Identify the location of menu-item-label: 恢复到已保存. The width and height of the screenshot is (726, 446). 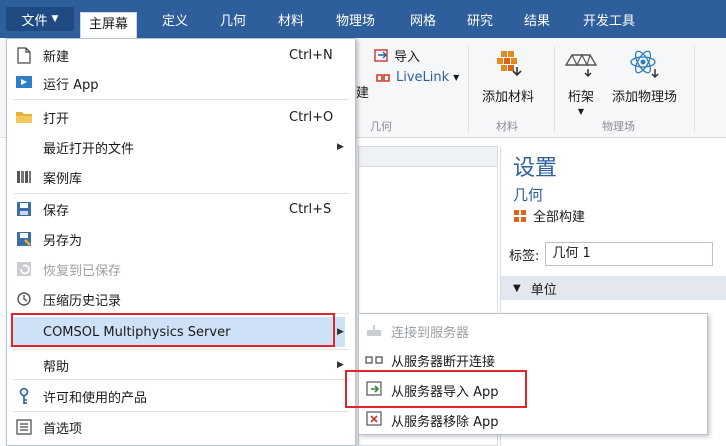
(82, 271).